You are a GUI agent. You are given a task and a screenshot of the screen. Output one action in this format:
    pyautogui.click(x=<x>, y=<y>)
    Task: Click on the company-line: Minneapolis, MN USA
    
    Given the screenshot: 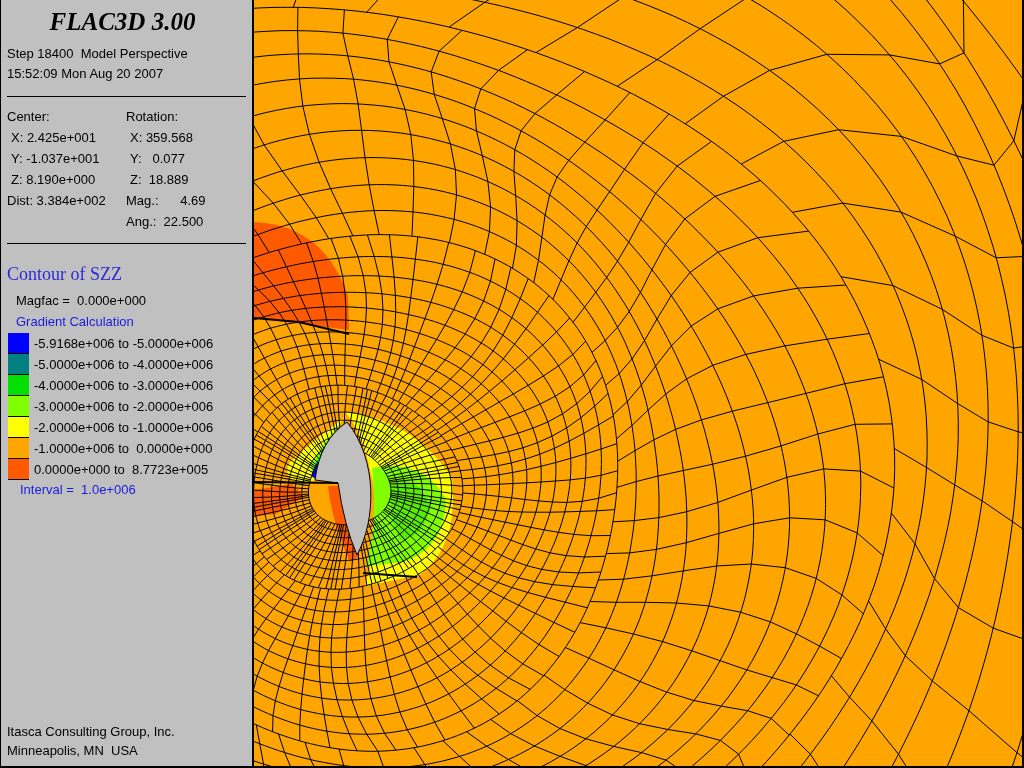 What is the action you would take?
    pyautogui.click(x=72, y=751)
    